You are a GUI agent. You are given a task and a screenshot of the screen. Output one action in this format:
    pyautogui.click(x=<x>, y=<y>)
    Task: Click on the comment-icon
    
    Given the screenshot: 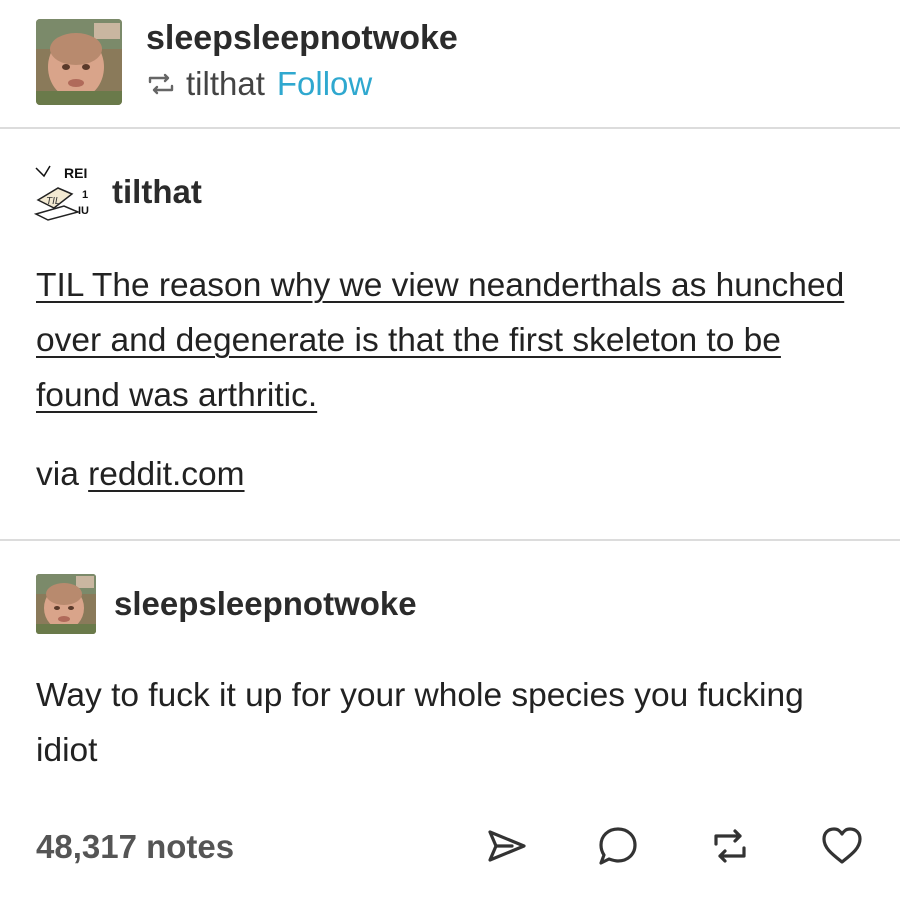 What is the action you would take?
    pyautogui.click(x=618, y=846)
    